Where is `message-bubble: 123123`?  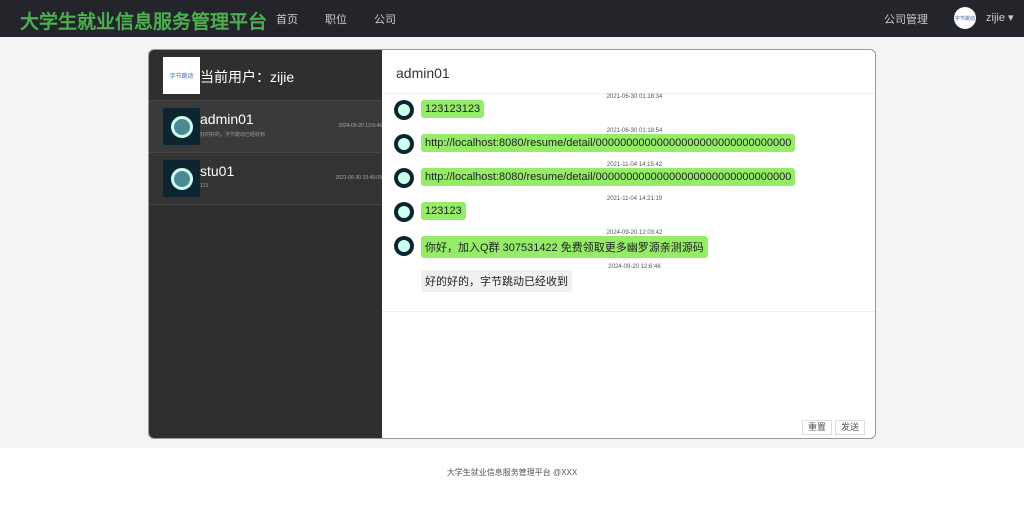 message-bubble: 123123 is located at coordinates (443, 211).